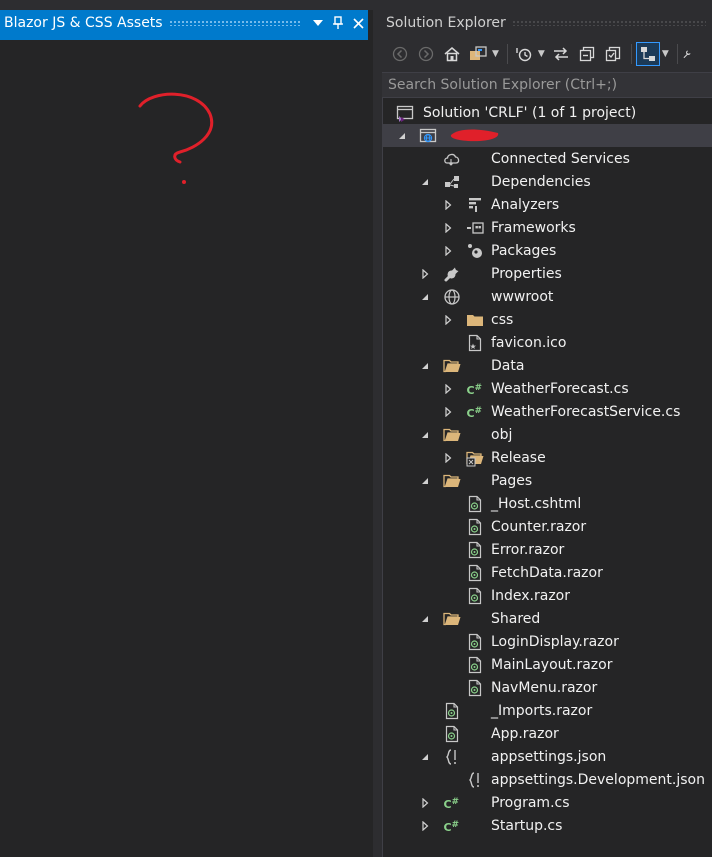  I want to click on pin-icon, so click(338, 23).